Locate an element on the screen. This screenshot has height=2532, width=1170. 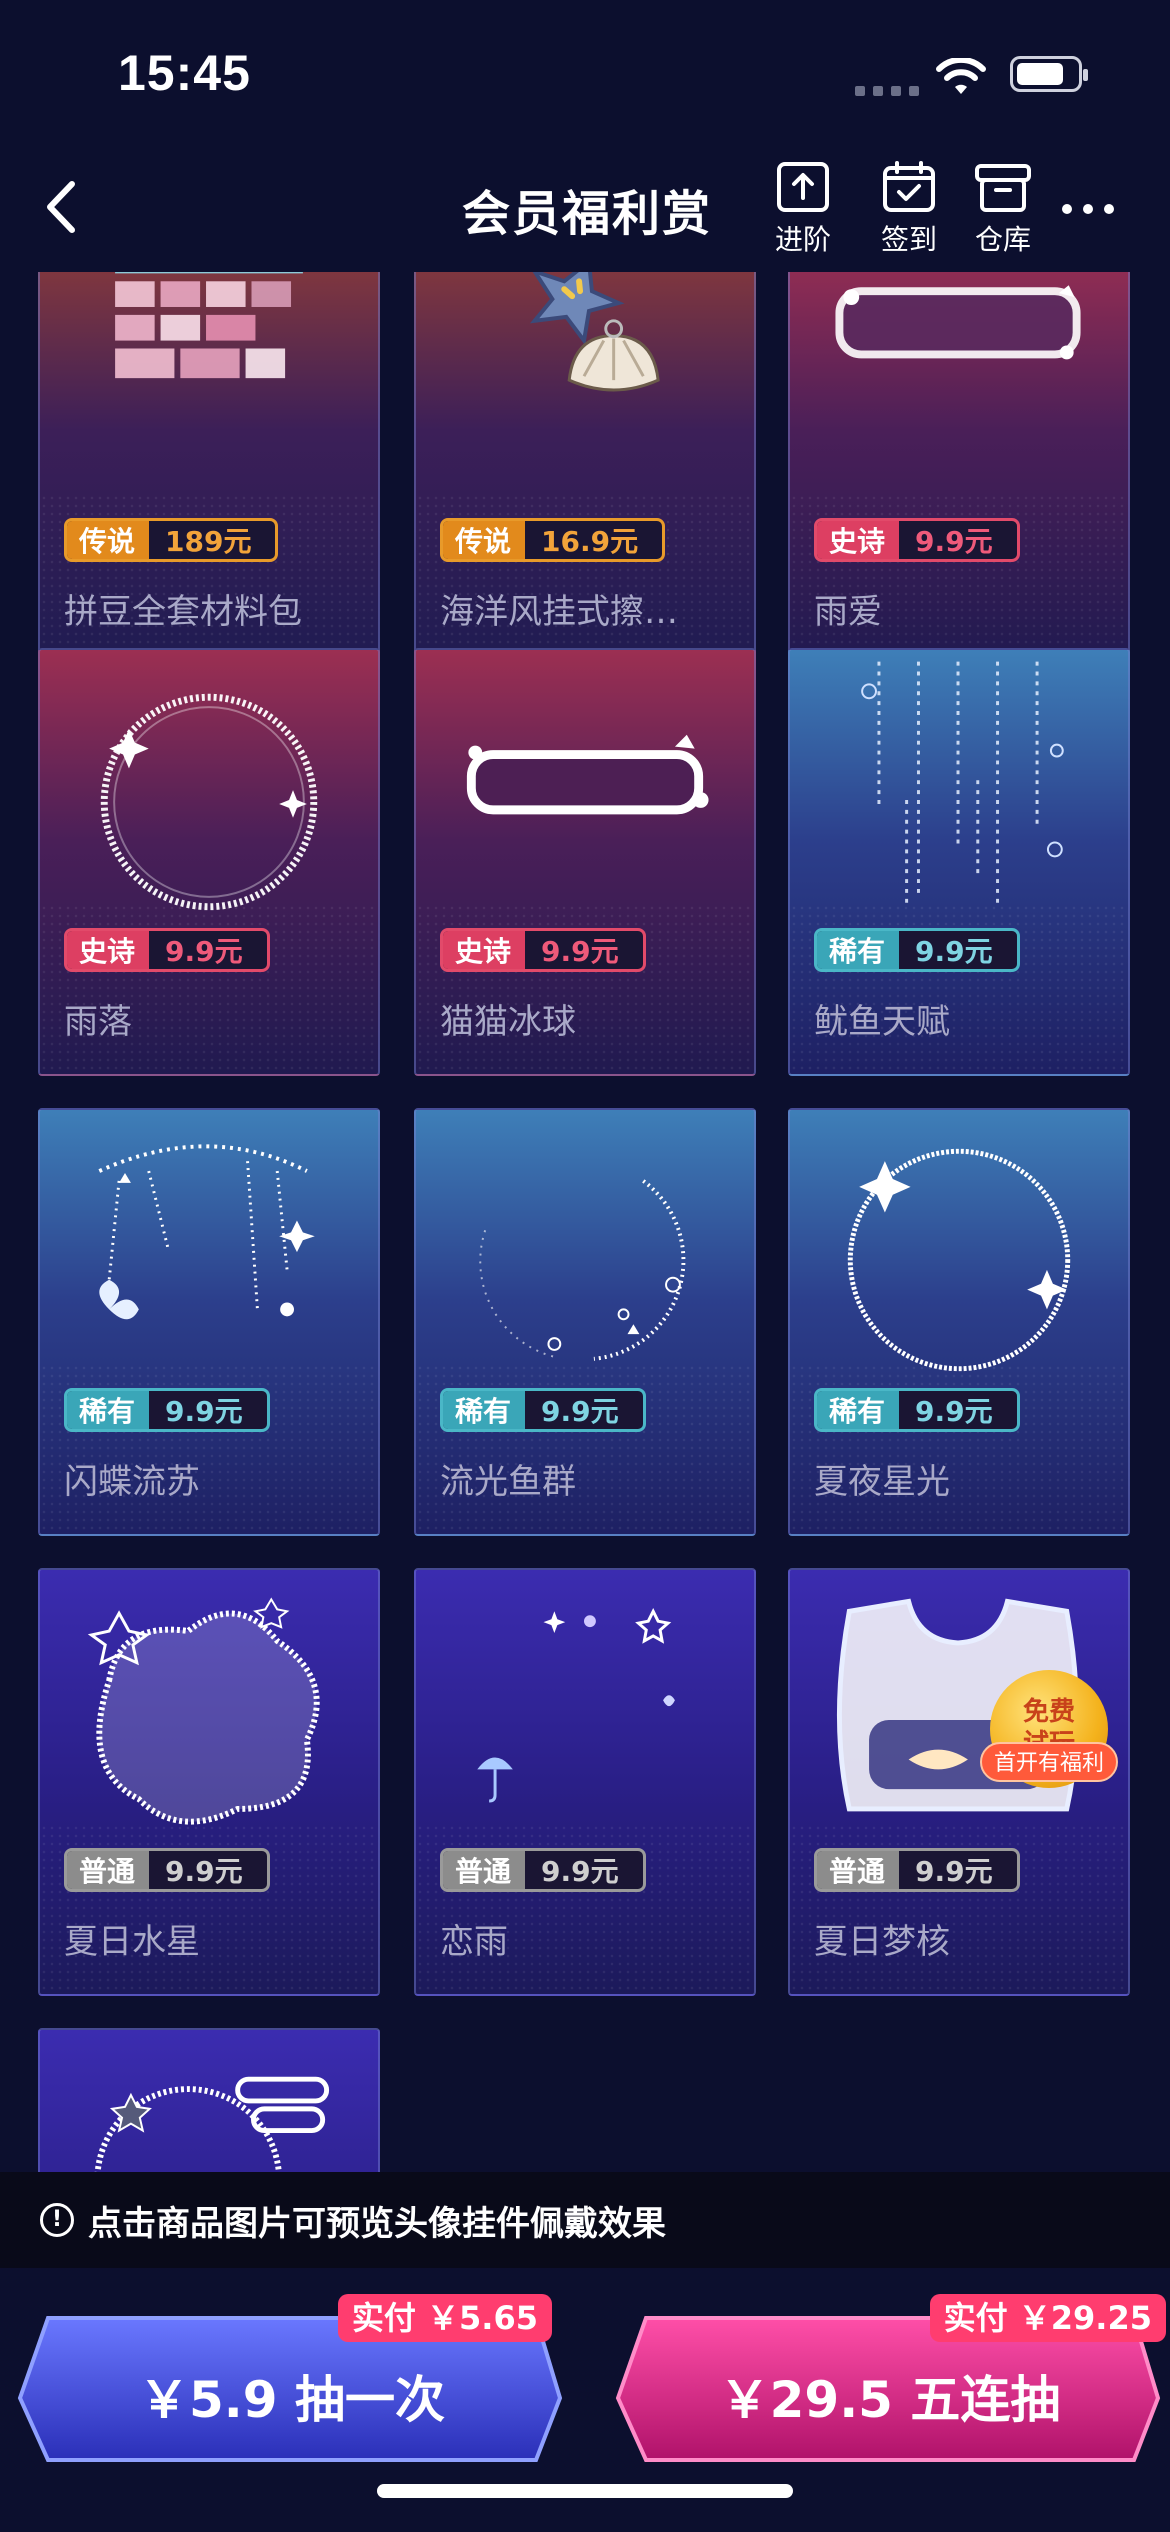
item-name: 猫猫冰球 is located at coordinates (508, 1022).